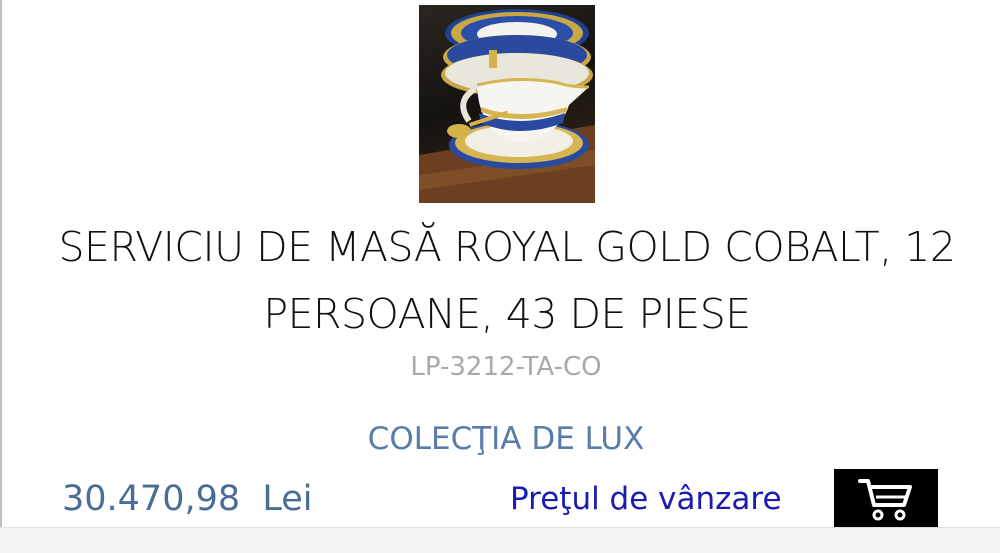  Describe the element at coordinates (500, 540) in the screenshot. I see `bottom-bar` at that location.